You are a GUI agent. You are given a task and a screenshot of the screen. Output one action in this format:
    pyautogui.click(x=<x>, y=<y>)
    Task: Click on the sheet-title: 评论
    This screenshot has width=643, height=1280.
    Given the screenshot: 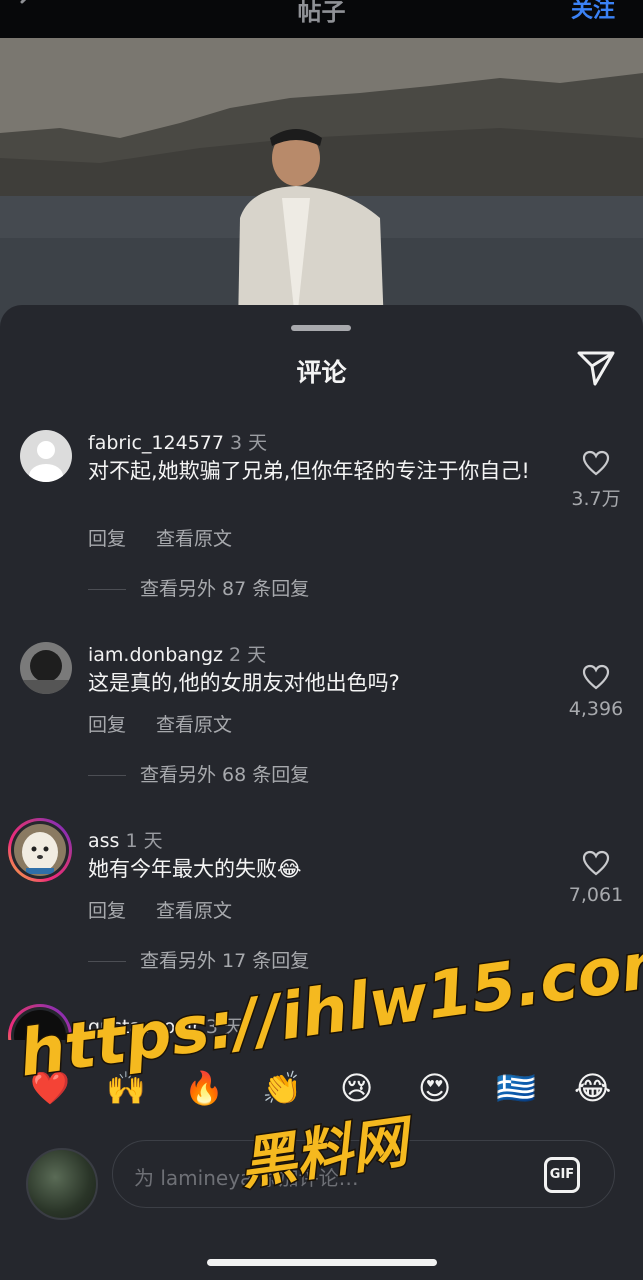 What is the action you would take?
    pyautogui.click(x=321, y=372)
    